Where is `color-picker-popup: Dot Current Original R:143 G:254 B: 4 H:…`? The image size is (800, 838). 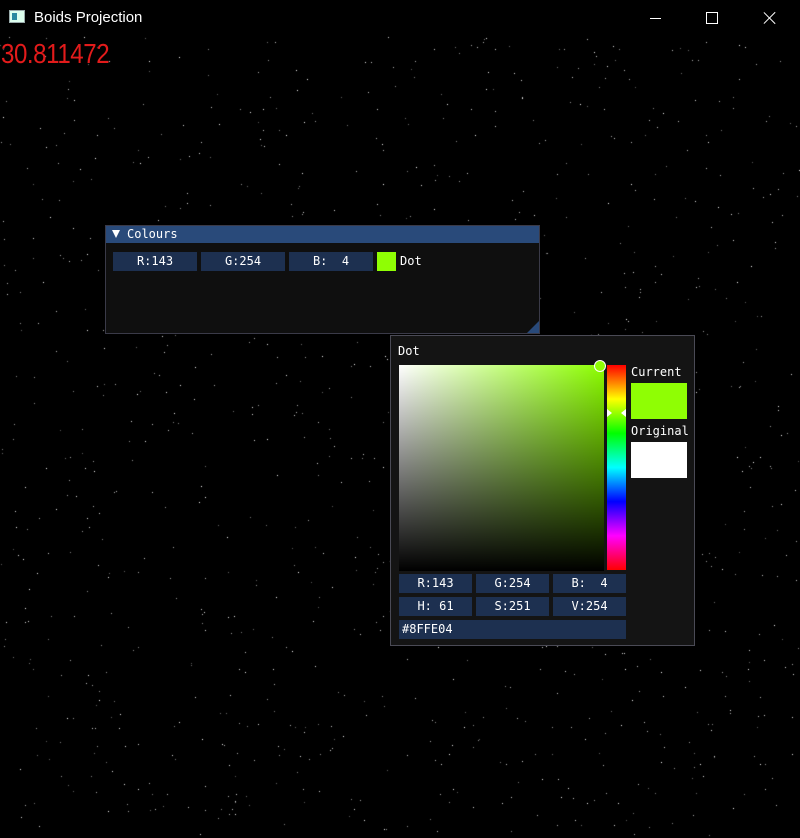
color-picker-popup: Dot Current Original R:143 G:254 B: 4 H:… is located at coordinates (542, 490).